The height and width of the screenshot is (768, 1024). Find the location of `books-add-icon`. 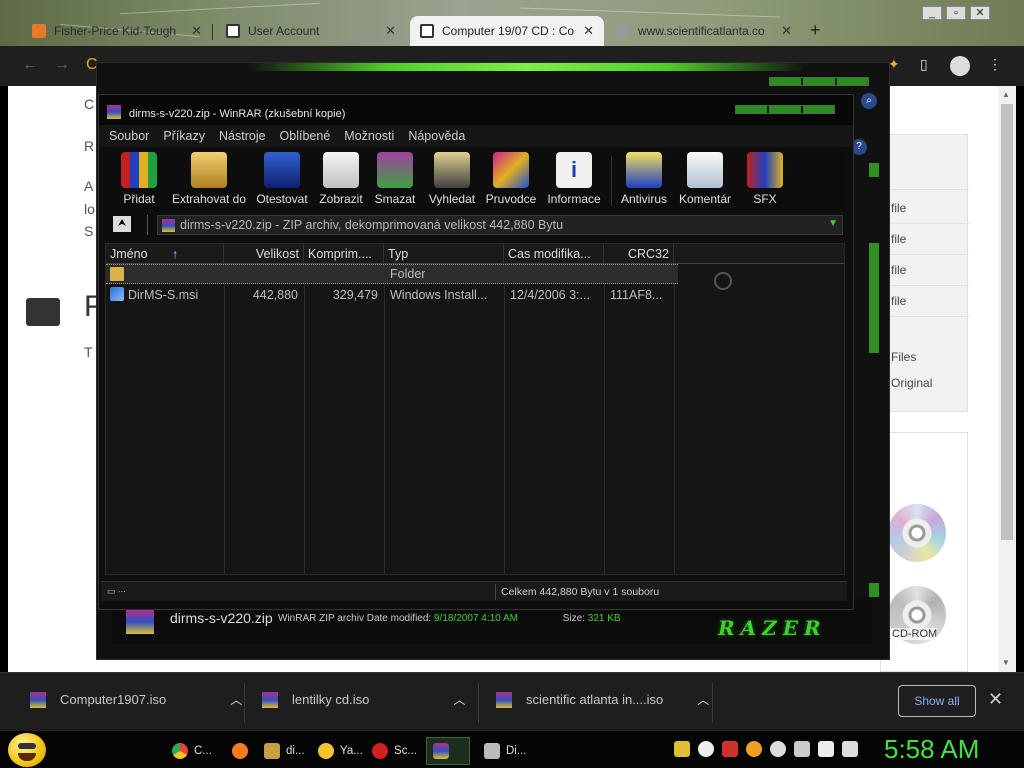

books-add-icon is located at coordinates (139, 170).